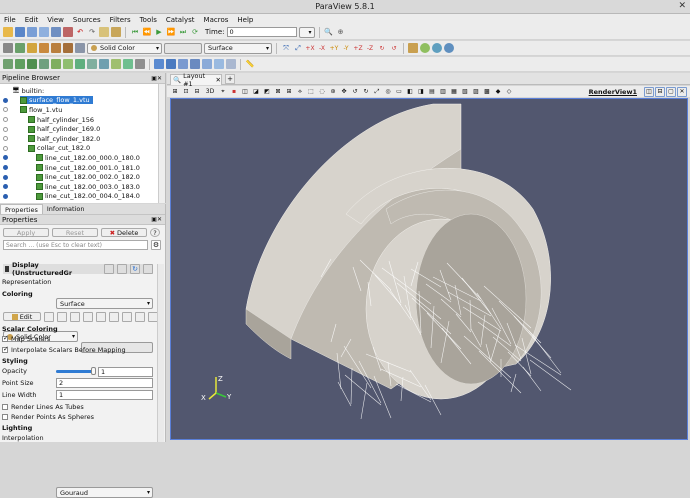 The width and height of the screenshot is (690, 498). I want to click on temporal-range-icon, so click(68, 48).